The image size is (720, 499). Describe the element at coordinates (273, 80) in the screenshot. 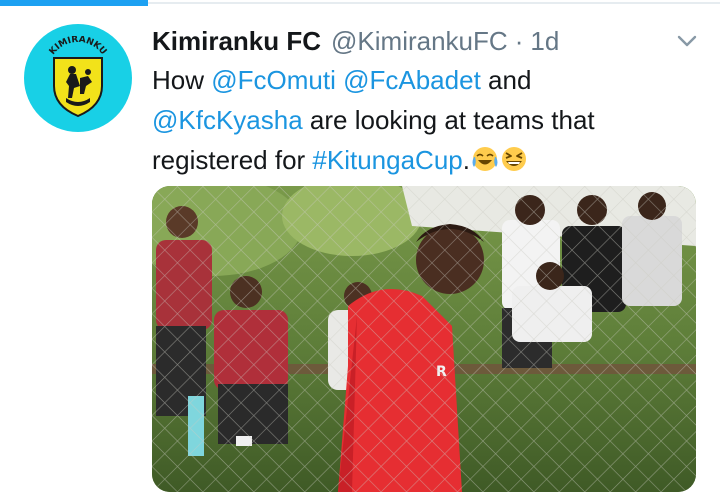

I see `mention-link: @FcOmuti` at that location.